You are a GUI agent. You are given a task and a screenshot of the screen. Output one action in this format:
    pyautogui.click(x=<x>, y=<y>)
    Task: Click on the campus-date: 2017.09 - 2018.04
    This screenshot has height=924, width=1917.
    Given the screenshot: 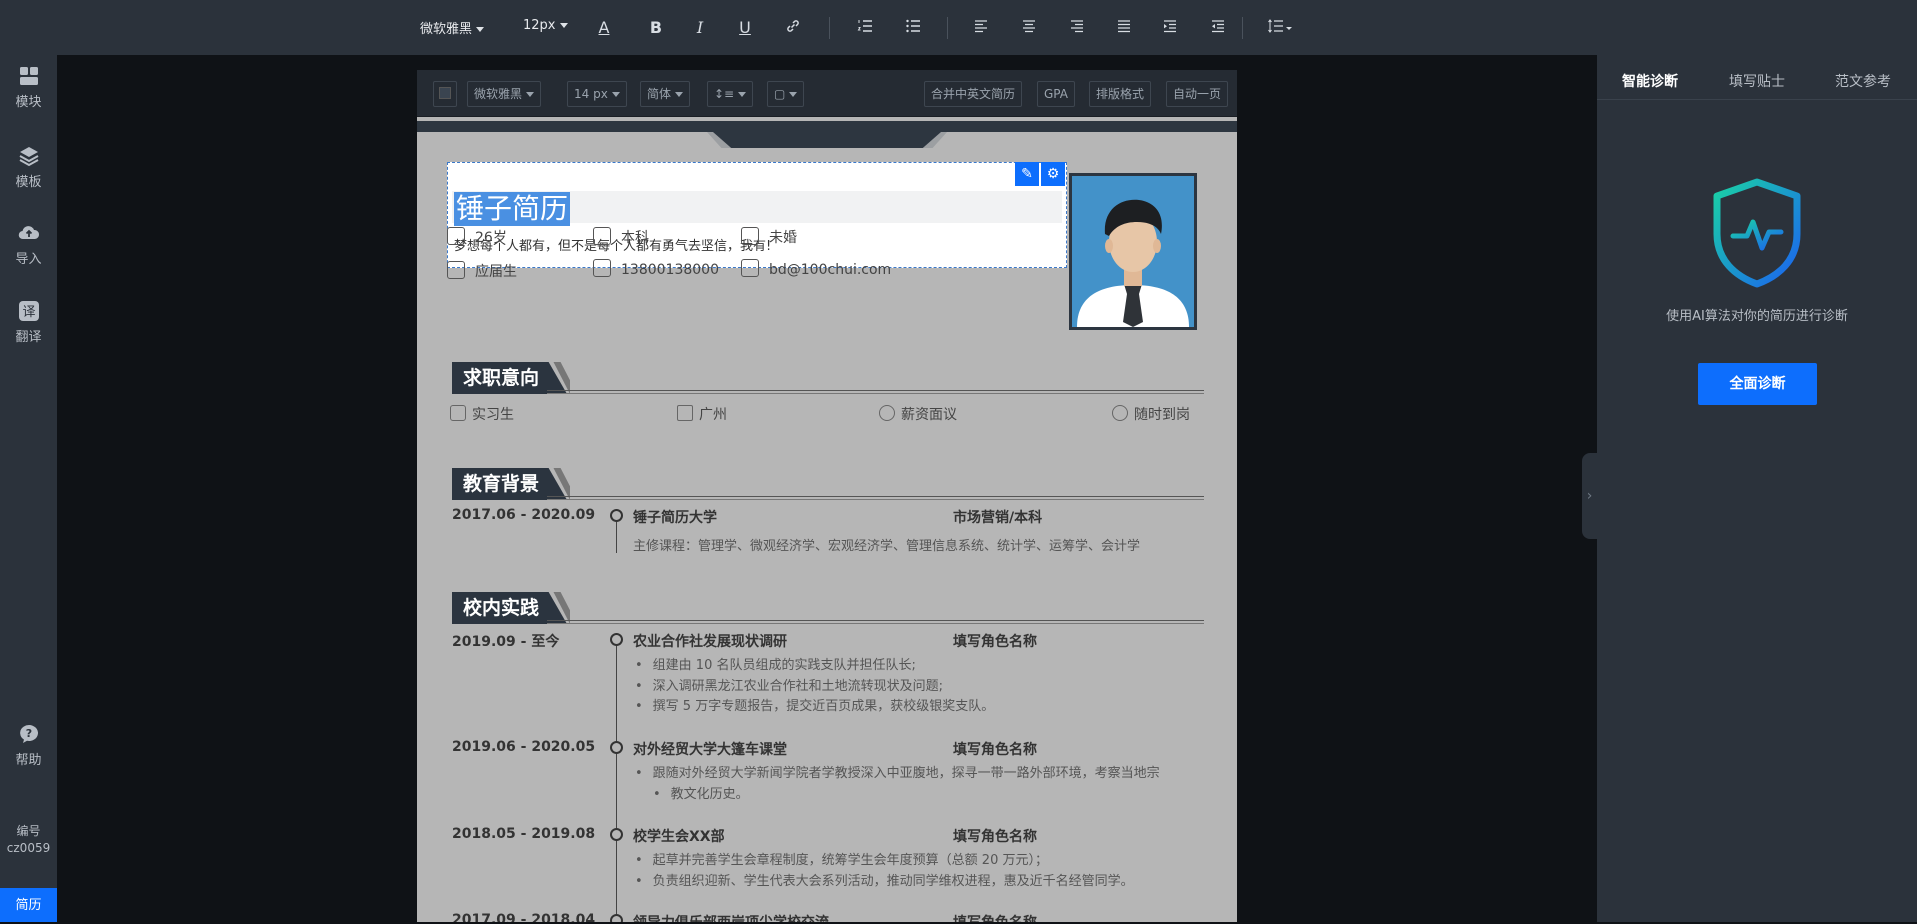 What is the action you would take?
    pyautogui.click(x=524, y=917)
    